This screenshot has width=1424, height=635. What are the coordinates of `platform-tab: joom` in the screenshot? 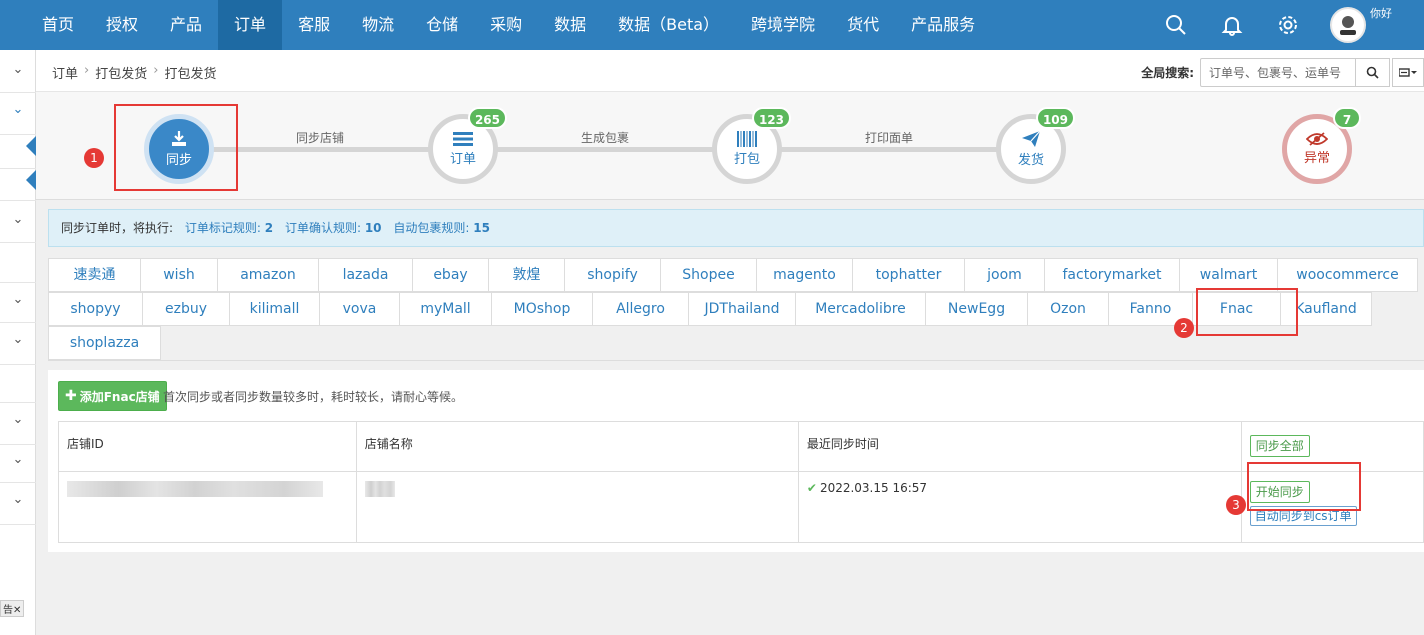 It's located at (1004, 275).